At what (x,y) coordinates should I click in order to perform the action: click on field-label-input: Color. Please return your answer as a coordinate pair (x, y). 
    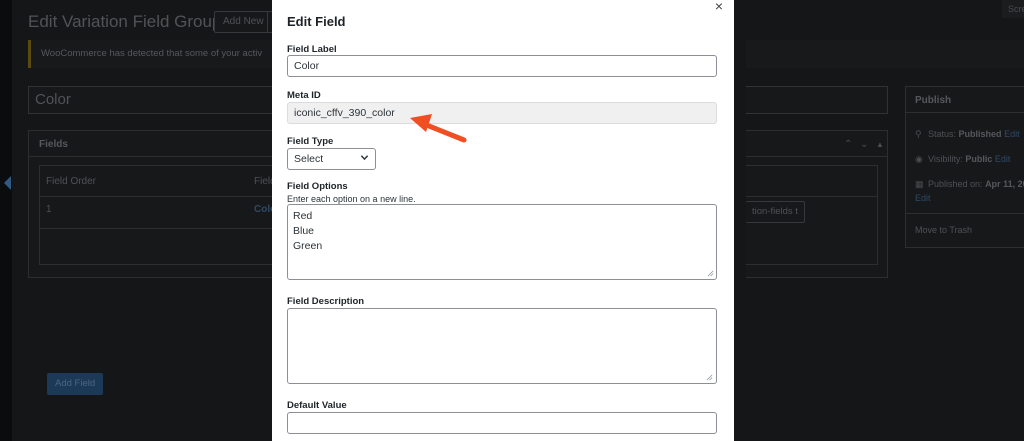
    Looking at the image, I should click on (502, 66).